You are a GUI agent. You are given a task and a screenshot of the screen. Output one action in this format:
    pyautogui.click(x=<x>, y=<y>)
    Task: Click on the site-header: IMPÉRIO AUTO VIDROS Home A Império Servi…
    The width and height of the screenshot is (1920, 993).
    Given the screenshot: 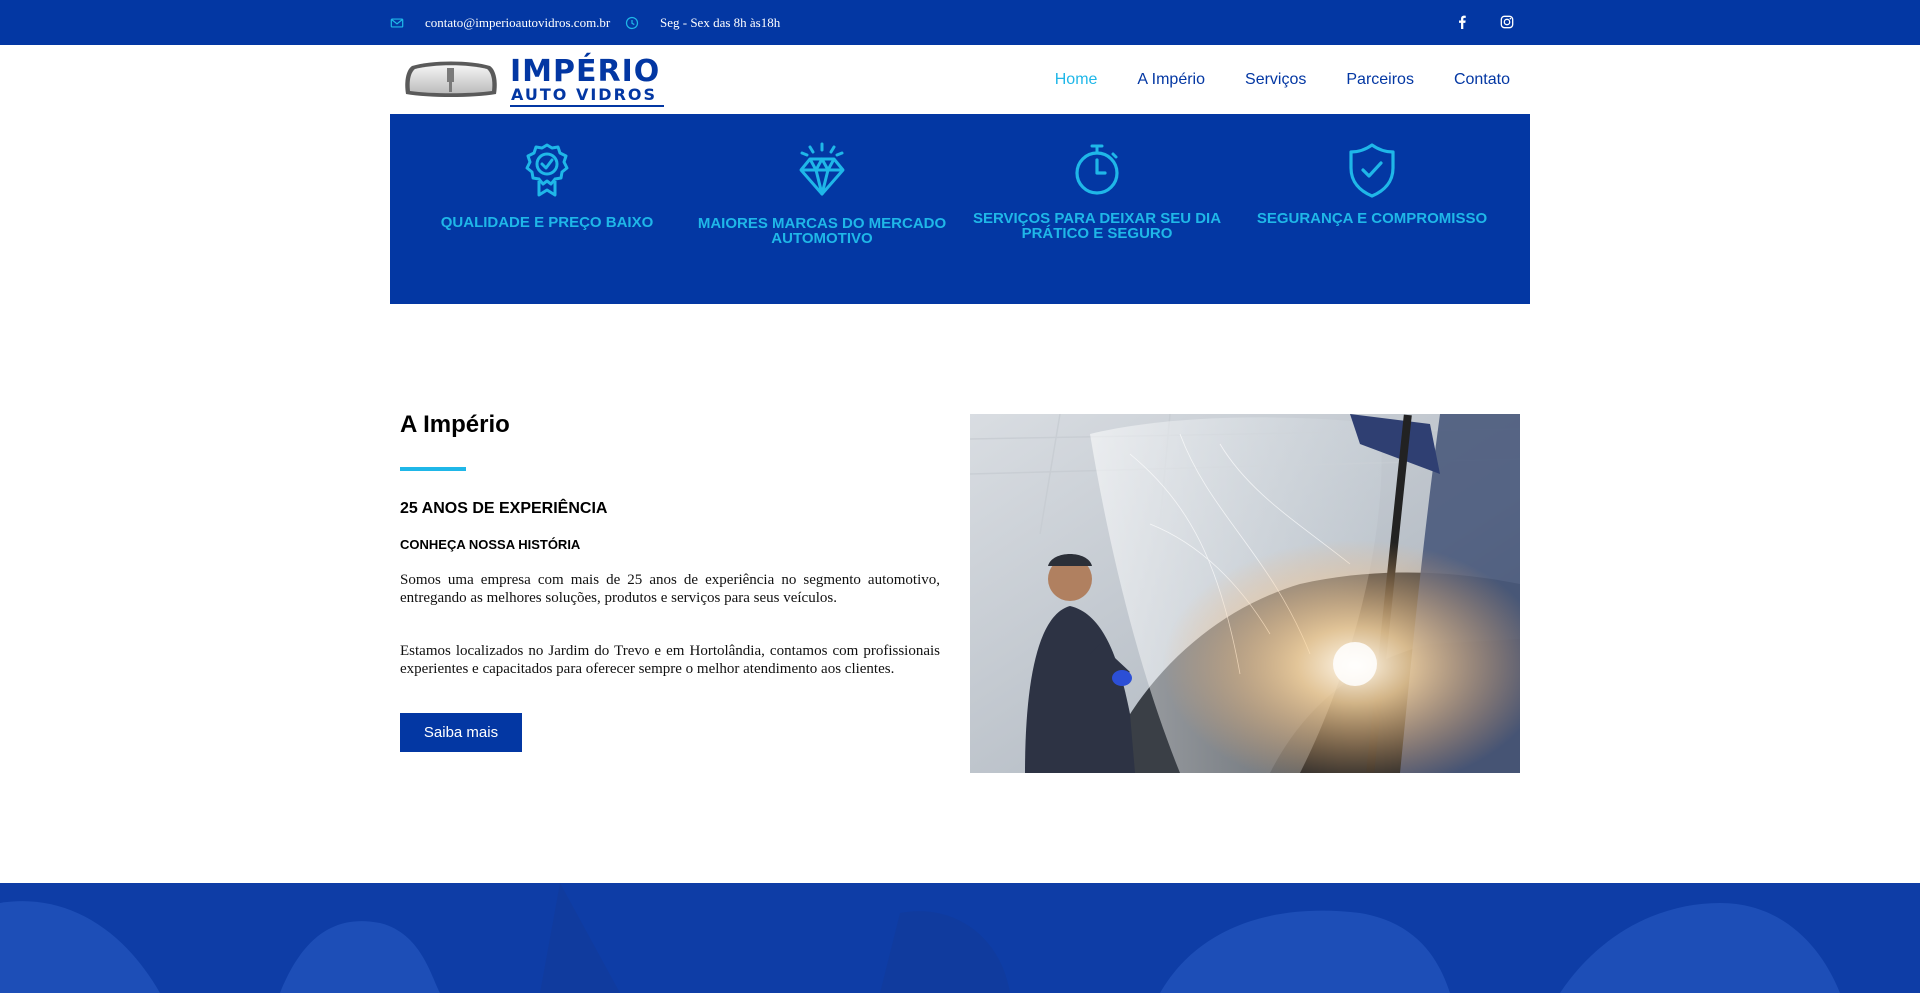 What is the action you would take?
    pyautogui.click(x=960, y=79)
    